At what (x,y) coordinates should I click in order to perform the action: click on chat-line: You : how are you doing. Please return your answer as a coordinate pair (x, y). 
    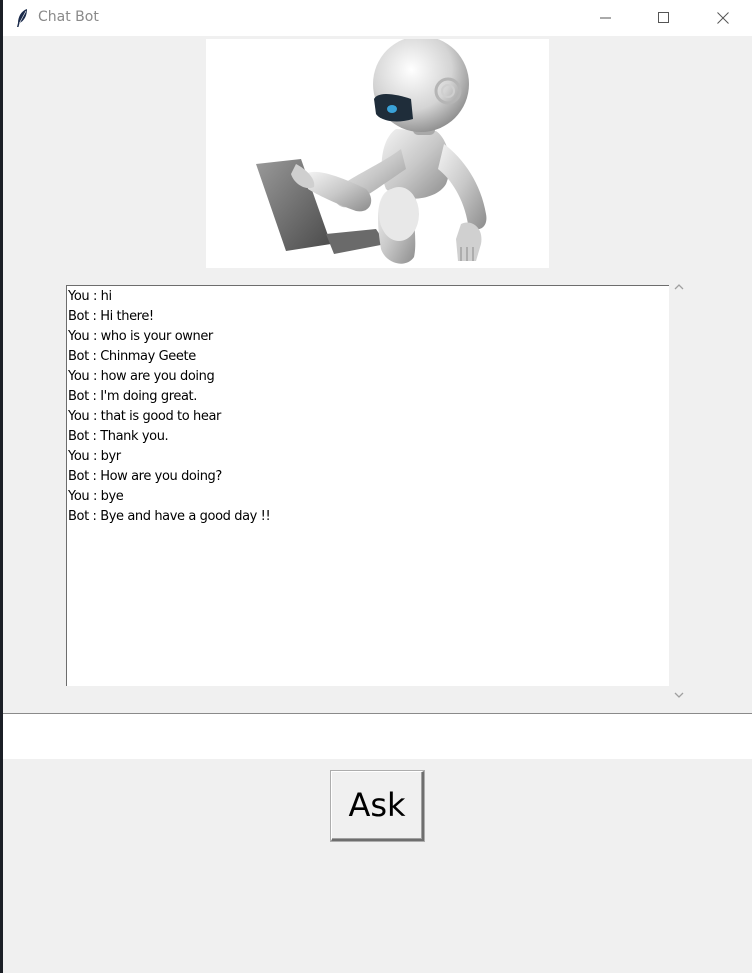
    Looking at the image, I should click on (141, 376).